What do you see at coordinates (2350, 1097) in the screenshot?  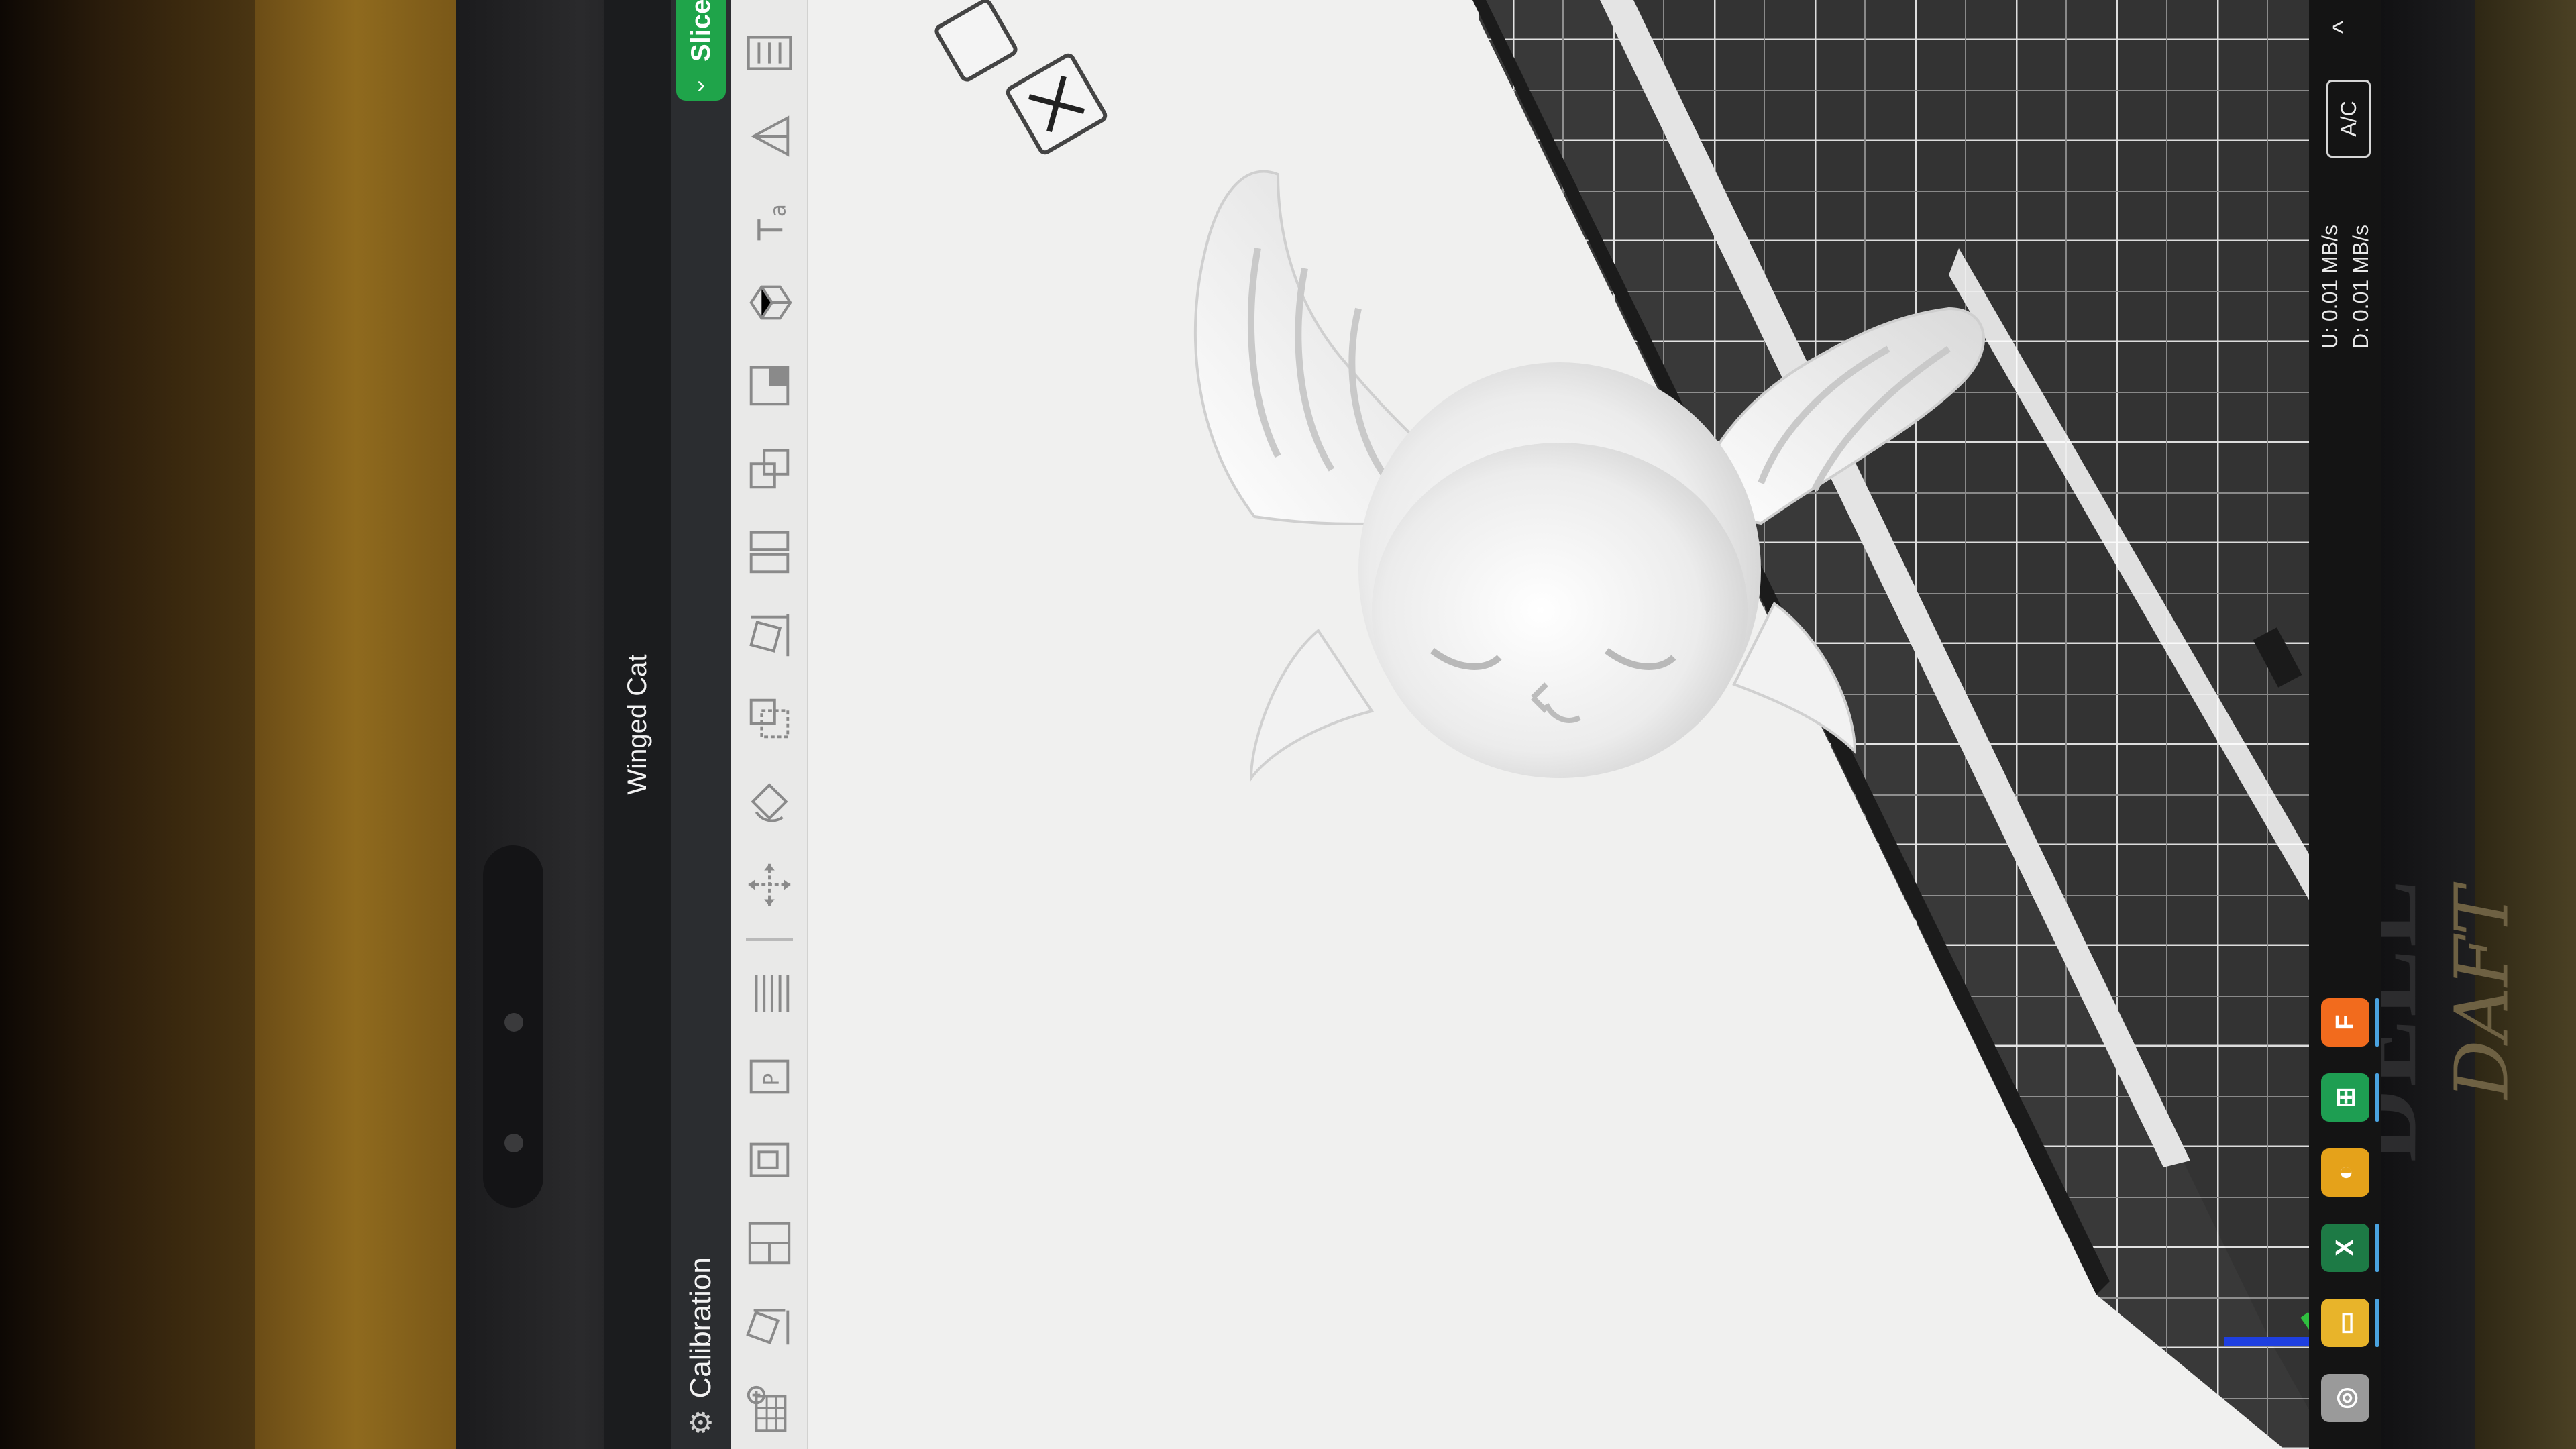 I see `sheets-icon: ⊞` at bounding box center [2350, 1097].